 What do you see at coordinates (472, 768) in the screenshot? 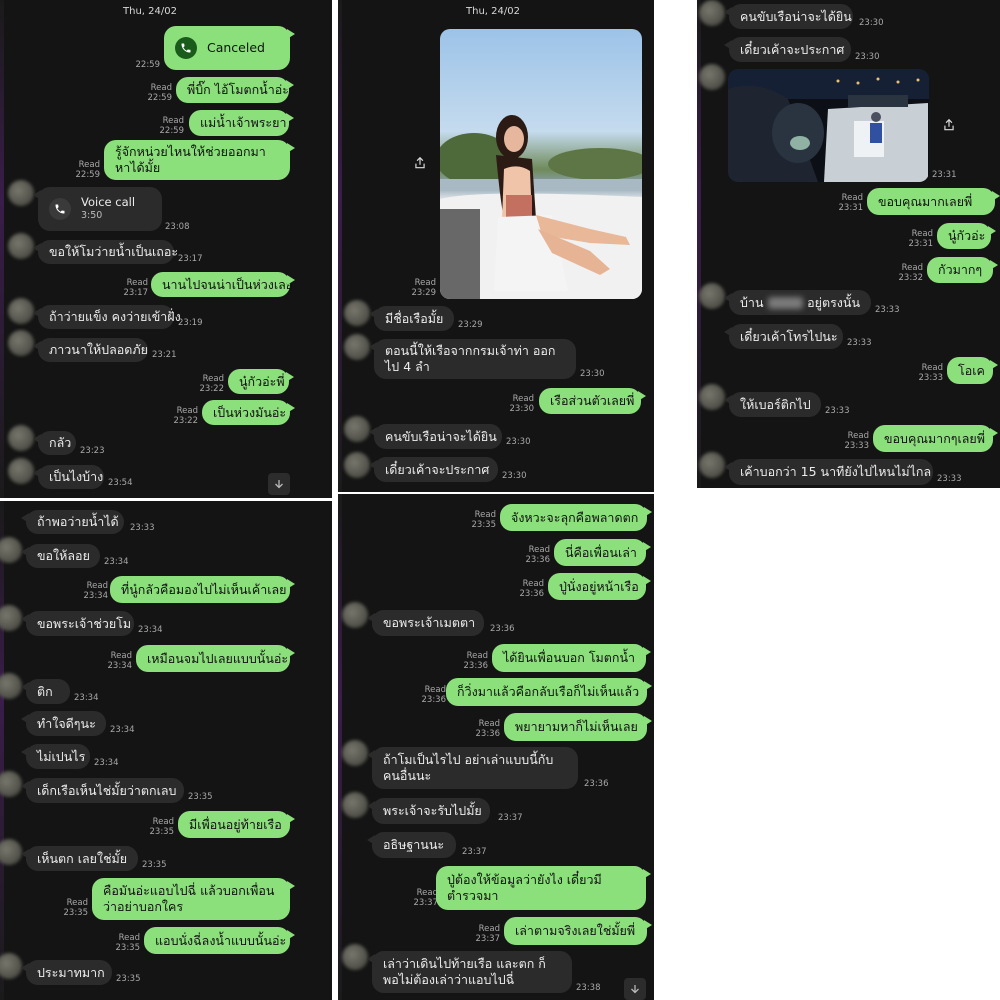
I see `message-bubble: ถ้าโมเป็นไรไป อย่าเล่าแบบนี้กับคนอื่นนะ` at bounding box center [472, 768].